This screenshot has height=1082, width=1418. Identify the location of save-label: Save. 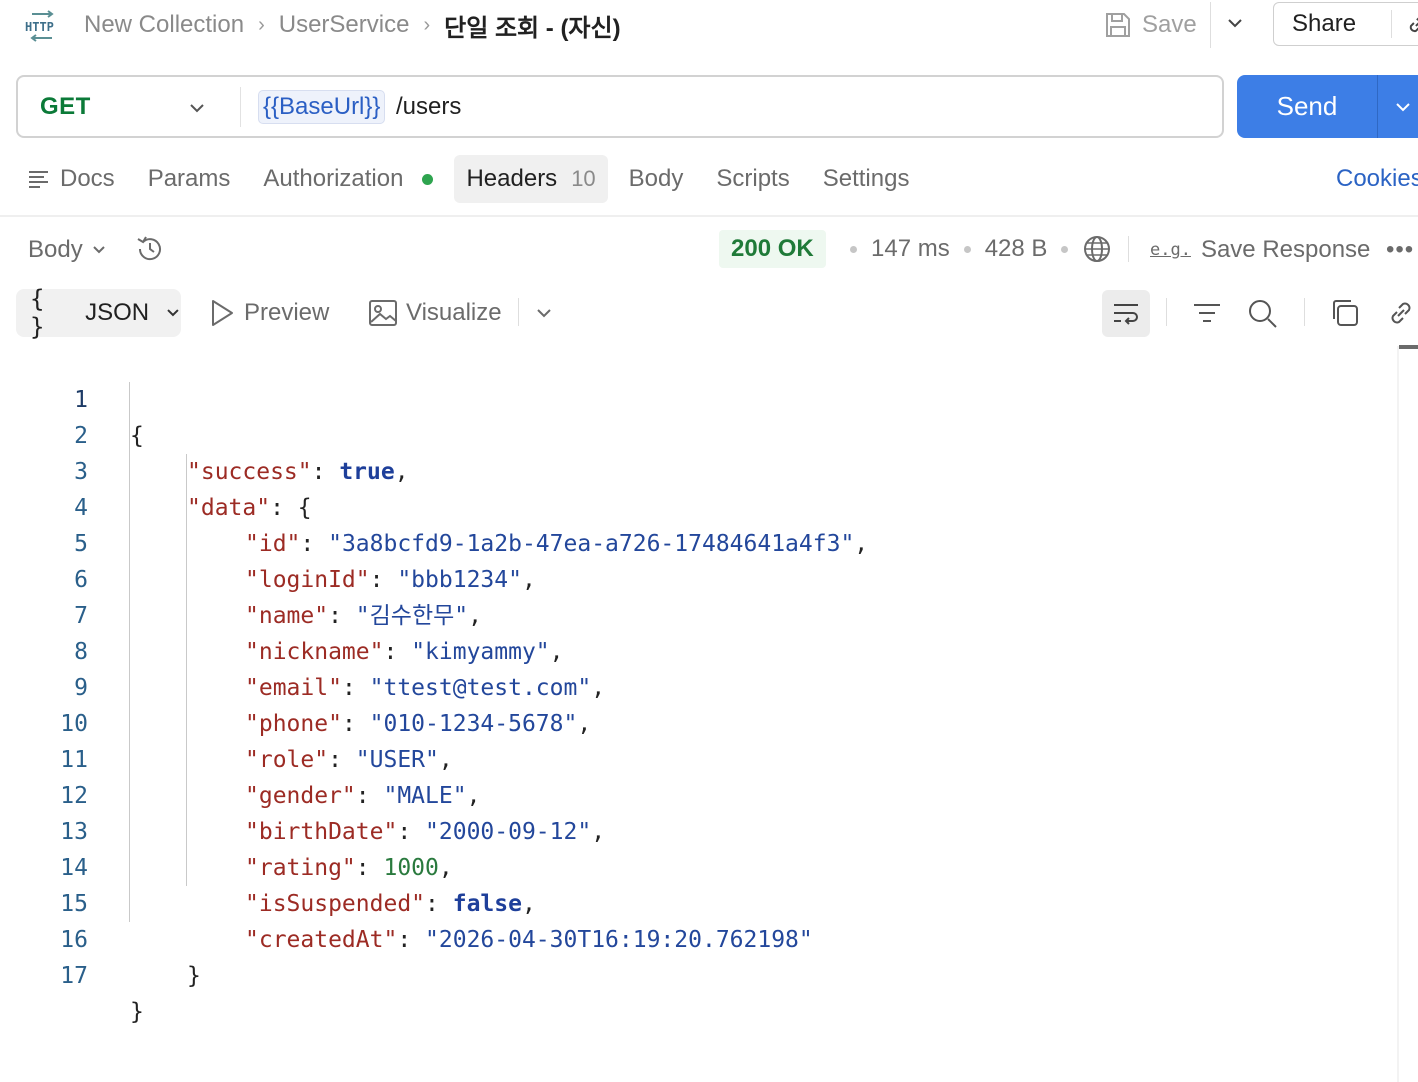
(1169, 24).